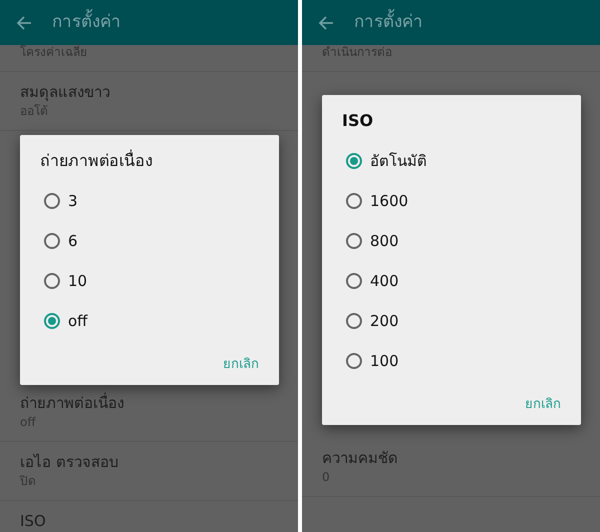 Image resolution: width=600 pixels, height=532 pixels. I want to click on radio-option: 3, so click(149, 201).